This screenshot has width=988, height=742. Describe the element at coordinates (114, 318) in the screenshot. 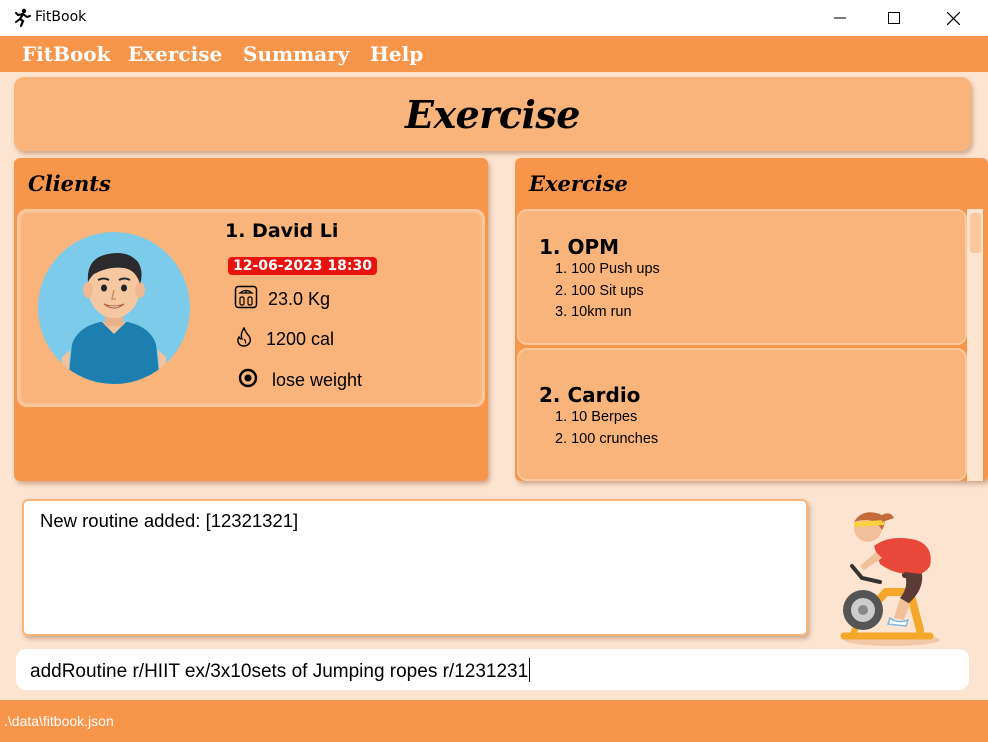

I see `avatar-man-icon` at that location.